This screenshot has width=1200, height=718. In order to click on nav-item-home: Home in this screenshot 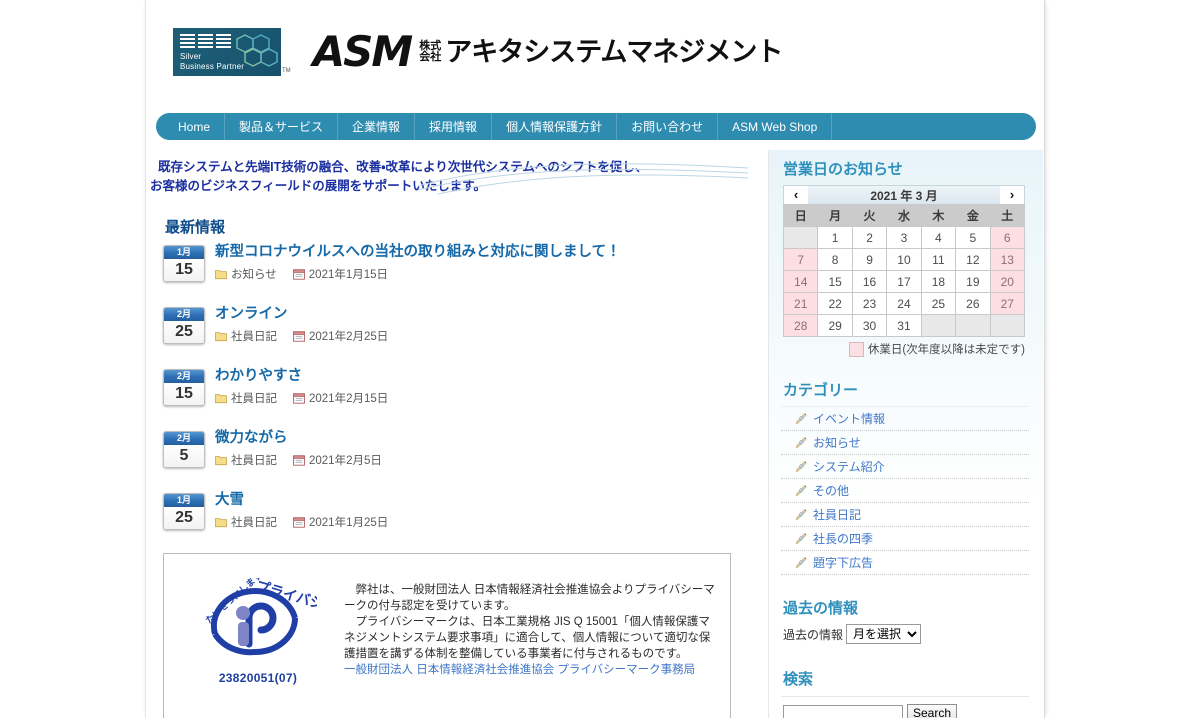, I will do `click(191, 126)`.